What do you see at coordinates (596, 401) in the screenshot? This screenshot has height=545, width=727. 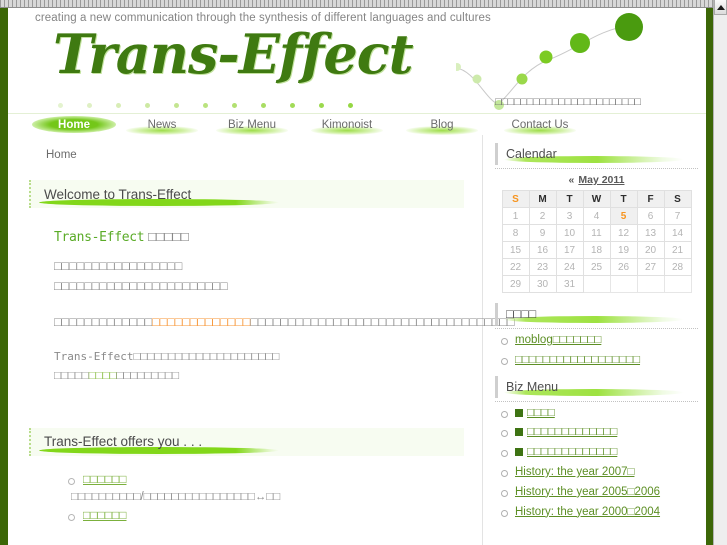 I see `widget-divider` at bounding box center [596, 401].